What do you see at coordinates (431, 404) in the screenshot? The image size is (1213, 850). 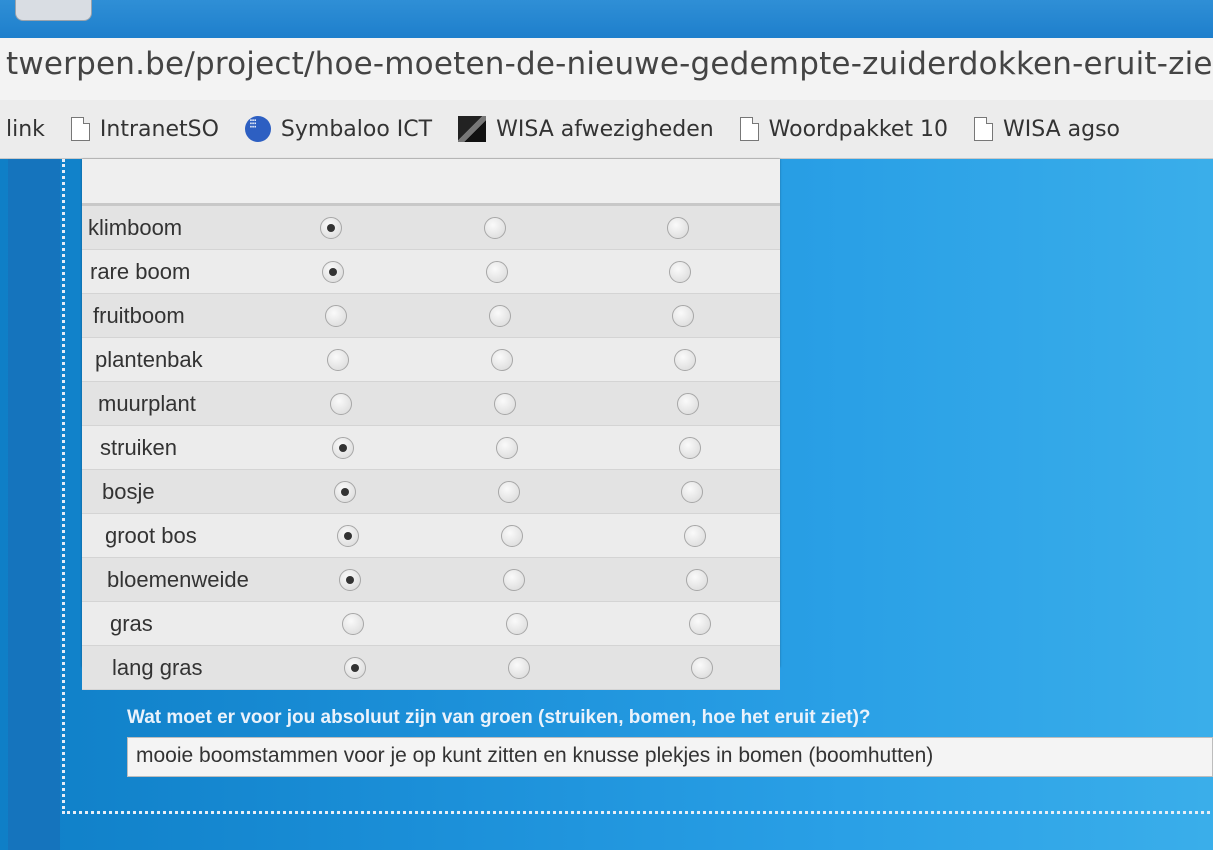 I see `matrix-row: muurplant` at bounding box center [431, 404].